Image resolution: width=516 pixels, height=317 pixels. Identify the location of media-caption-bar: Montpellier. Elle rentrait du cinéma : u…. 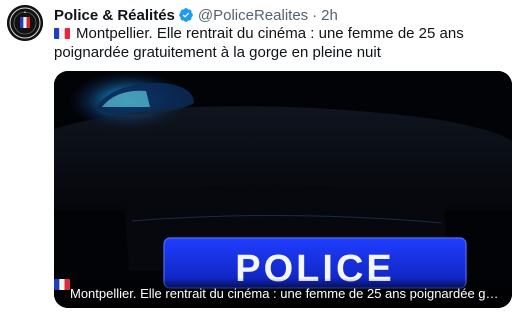
(283, 293).